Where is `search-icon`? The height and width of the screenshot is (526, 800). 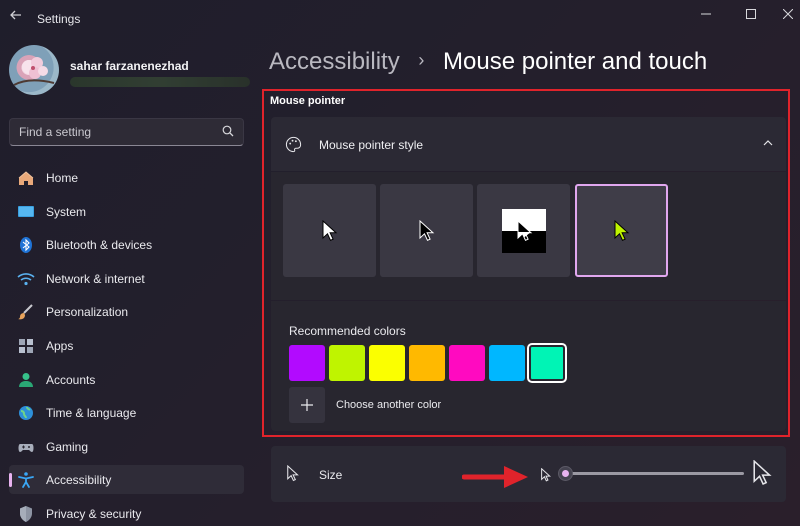
search-icon is located at coordinates (228, 131).